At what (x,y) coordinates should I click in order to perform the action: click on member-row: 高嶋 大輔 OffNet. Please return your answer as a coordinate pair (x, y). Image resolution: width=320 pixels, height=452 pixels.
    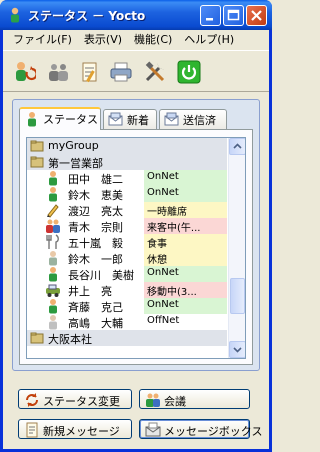
    Looking at the image, I should click on (127, 322).